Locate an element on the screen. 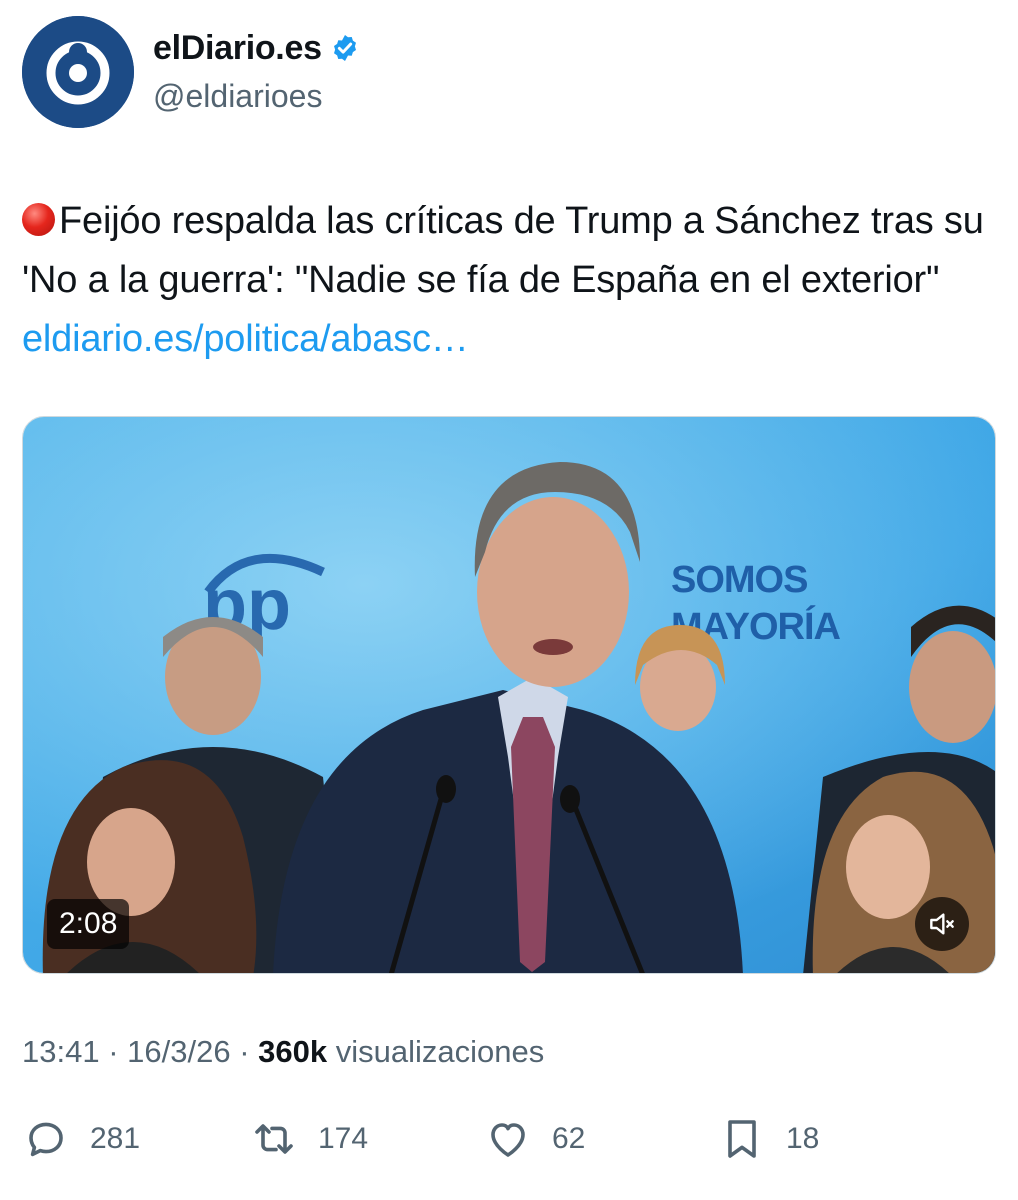 This screenshot has height=1200, width=1018. retweet-button: 174 is located at coordinates (309, 1139).